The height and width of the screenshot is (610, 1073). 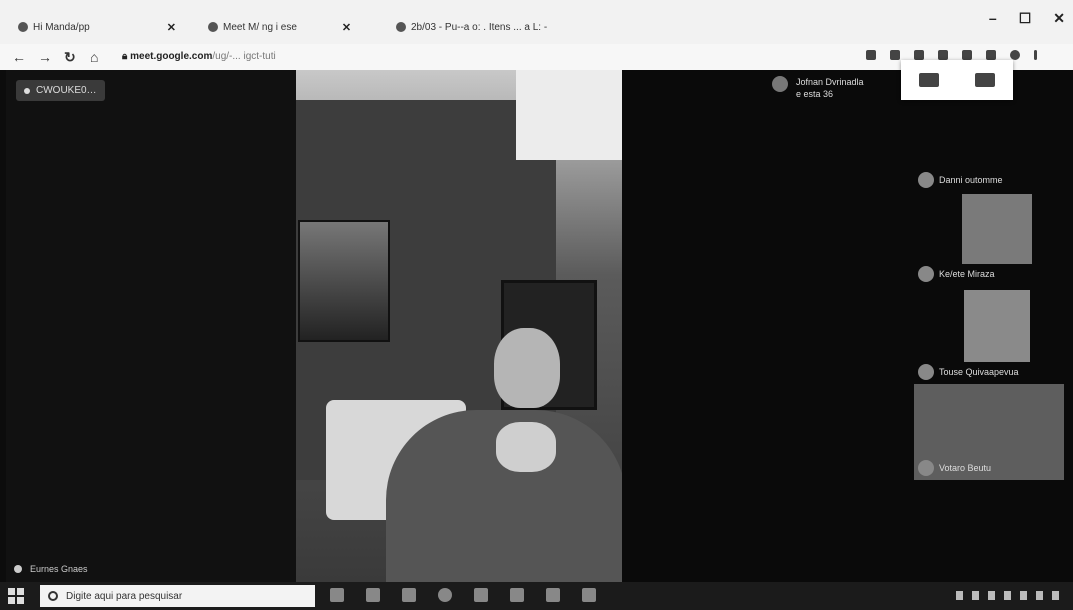 I want to click on presenter-name: Jofnan Dvrinadla, so click(x=830, y=82).